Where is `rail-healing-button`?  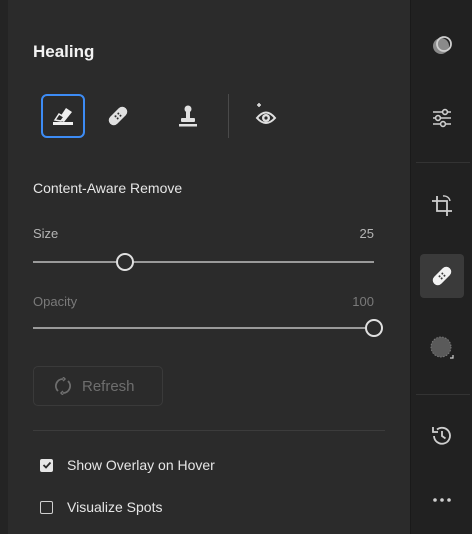 rail-healing-button is located at coordinates (442, 276).